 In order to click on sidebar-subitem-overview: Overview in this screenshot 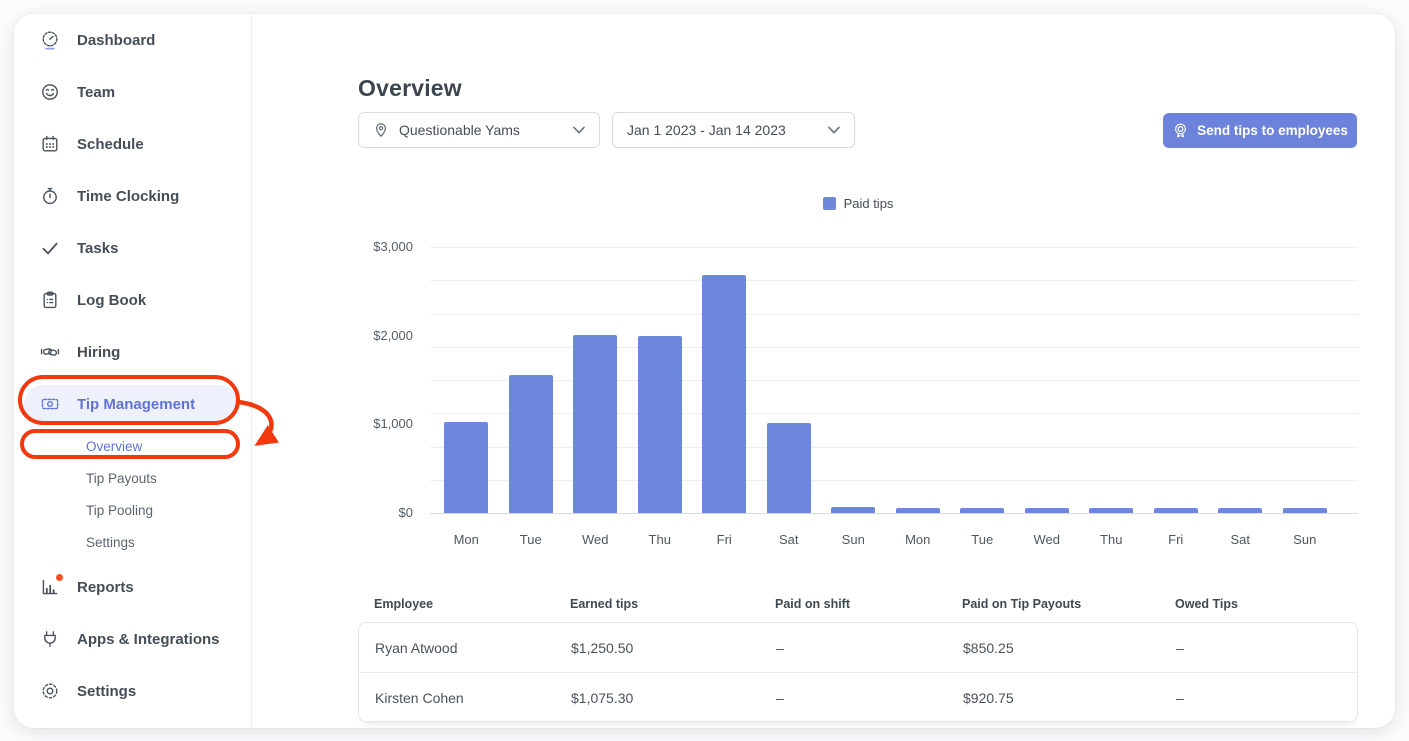, I will do `click(132, 446)`.